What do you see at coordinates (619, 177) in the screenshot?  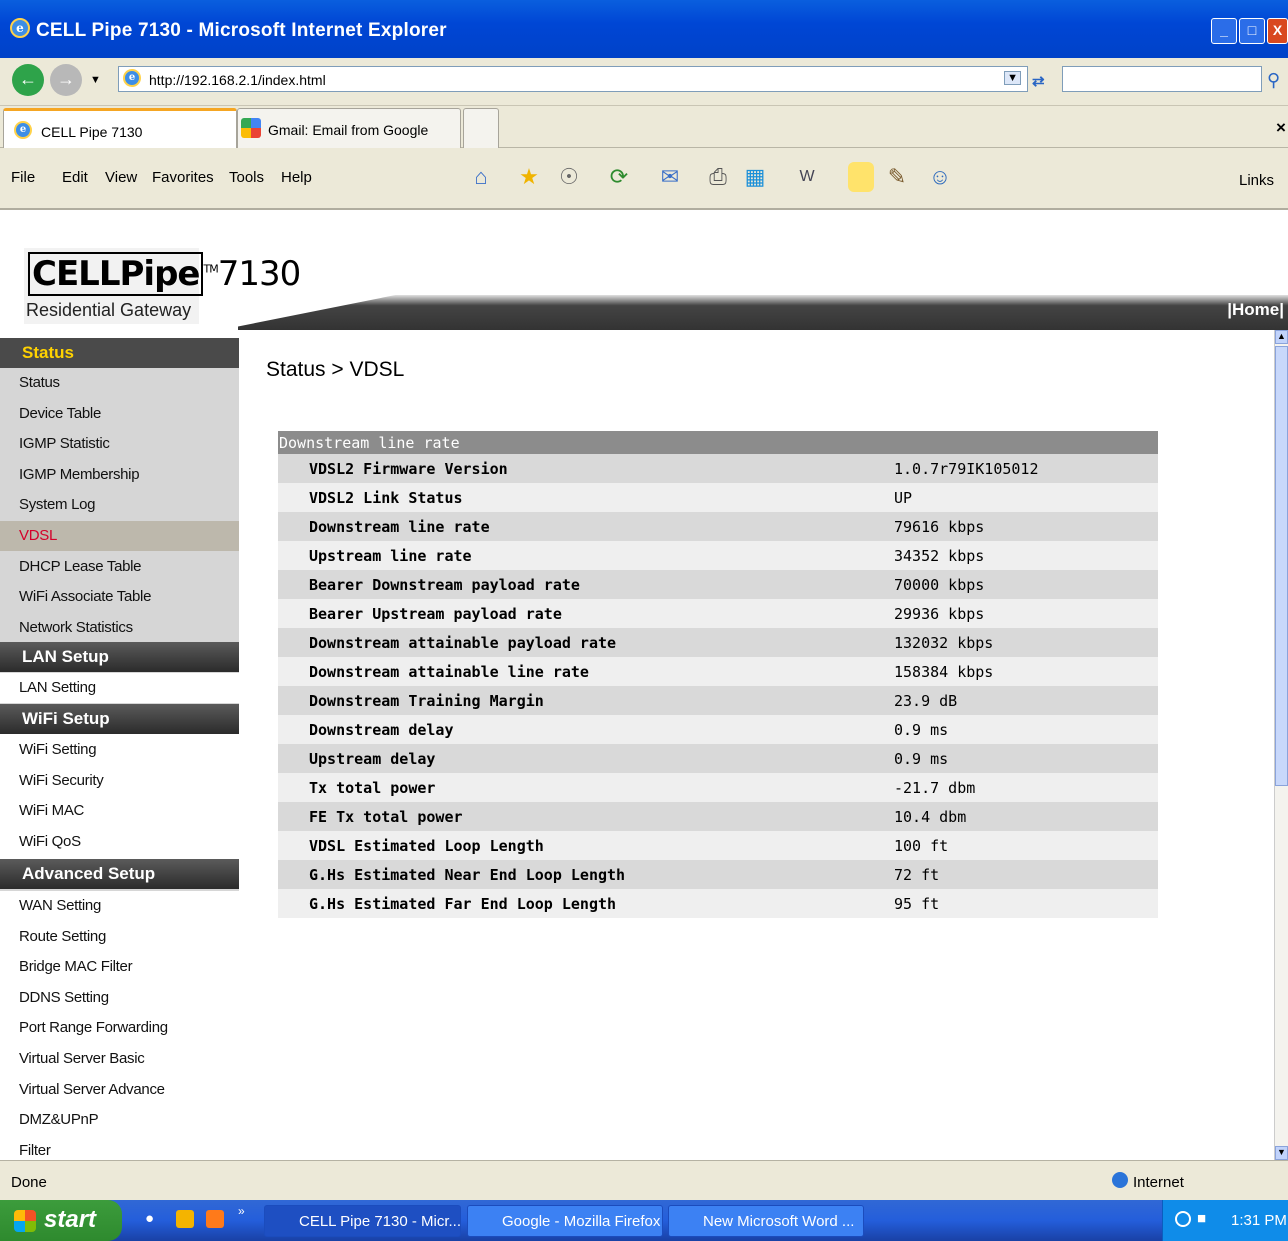 I see `history-icon: ⟳` at bounding box center [619, 177].